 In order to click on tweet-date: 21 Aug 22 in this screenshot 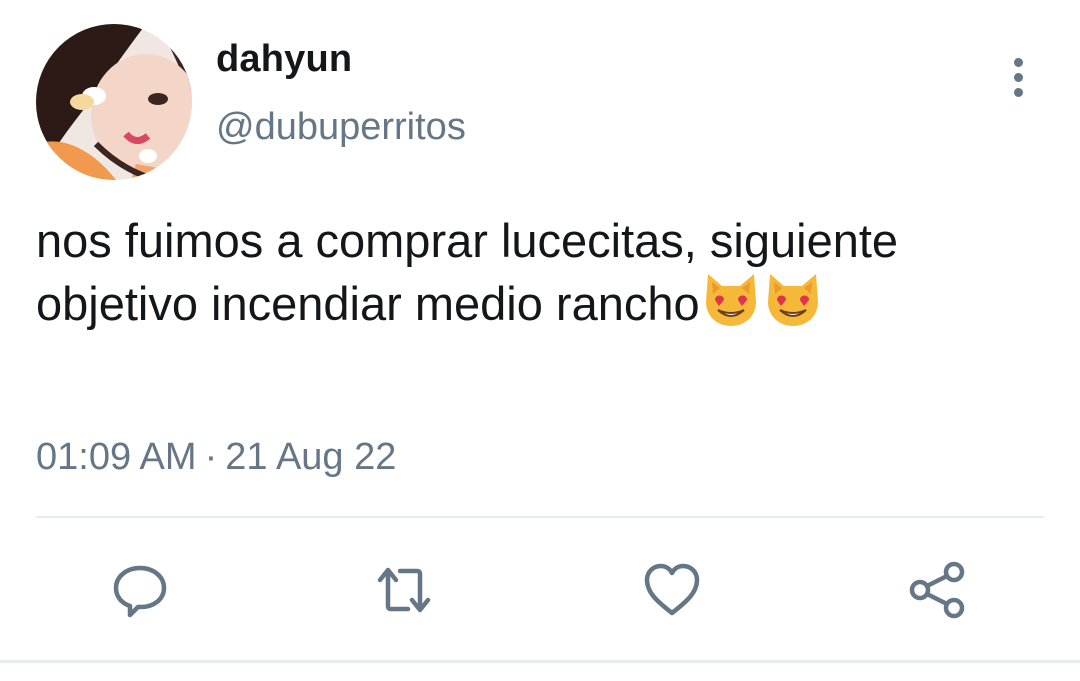, I will do `click(311, 457)`.